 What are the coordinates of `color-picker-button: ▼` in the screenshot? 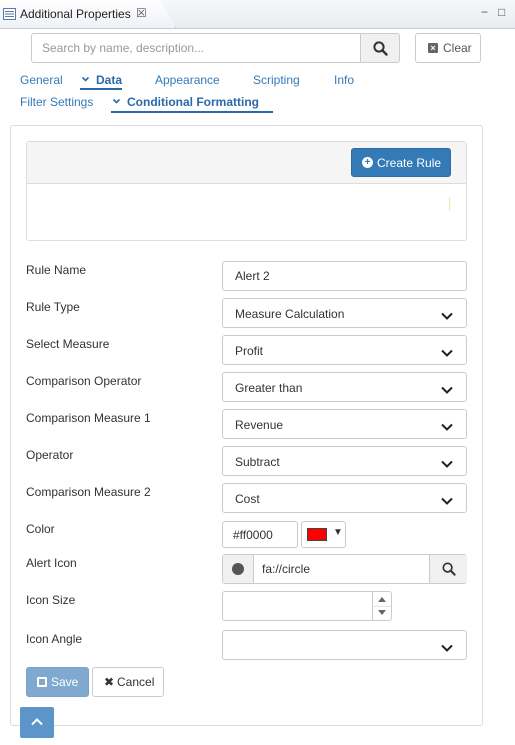 It's located at (323, 534).